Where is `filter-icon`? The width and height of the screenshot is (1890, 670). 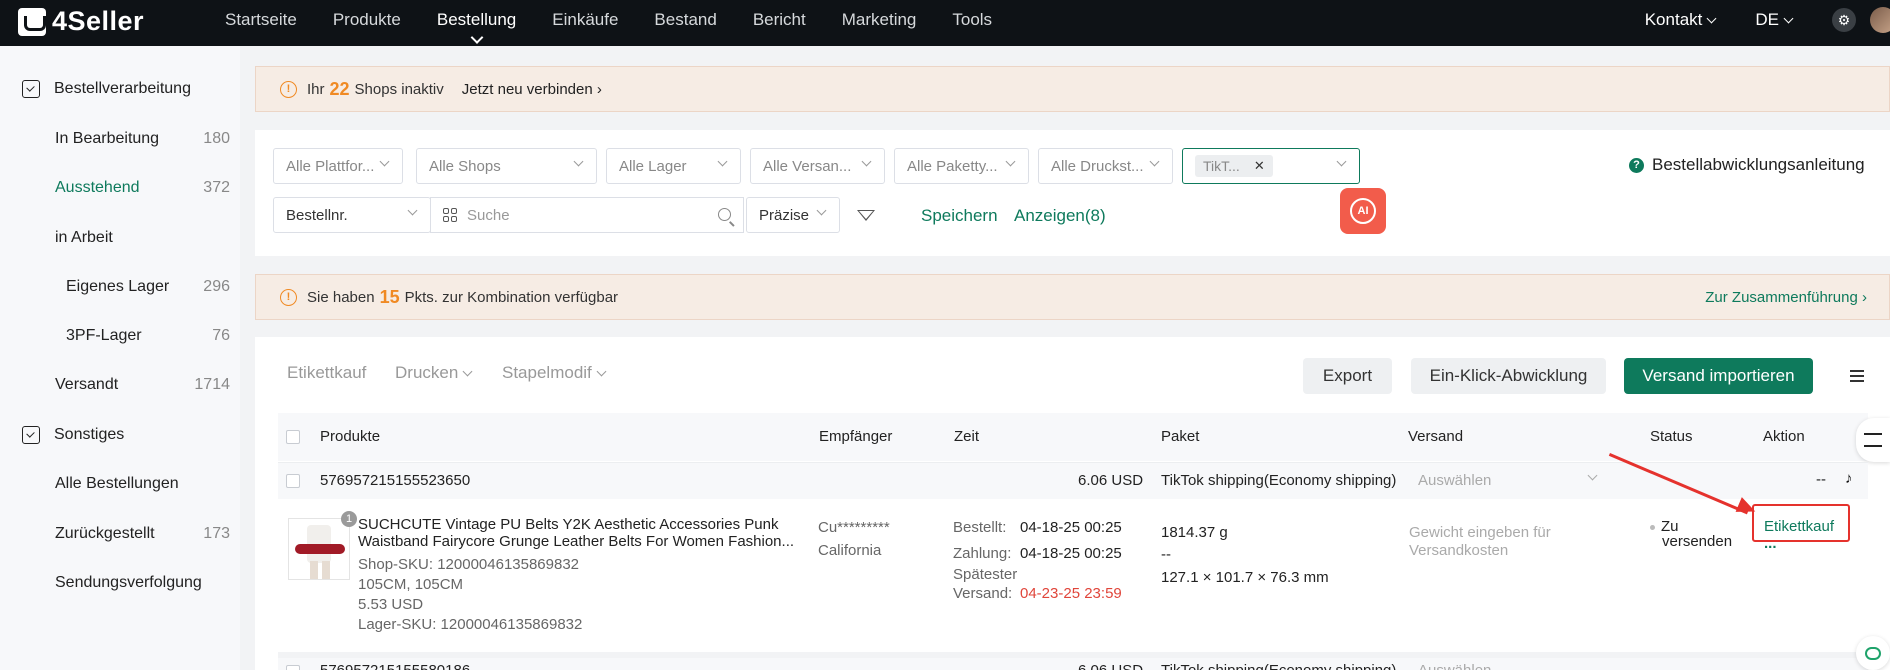 filter-icon is located at coordinates (866, 215).